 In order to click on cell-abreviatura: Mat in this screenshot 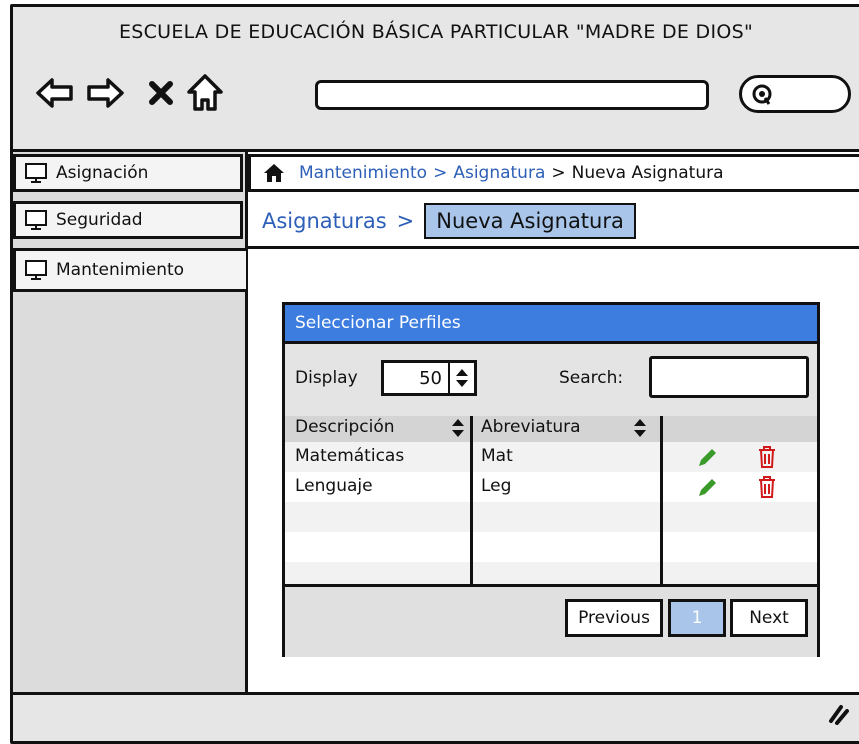, I will do `click(497, 456)`.